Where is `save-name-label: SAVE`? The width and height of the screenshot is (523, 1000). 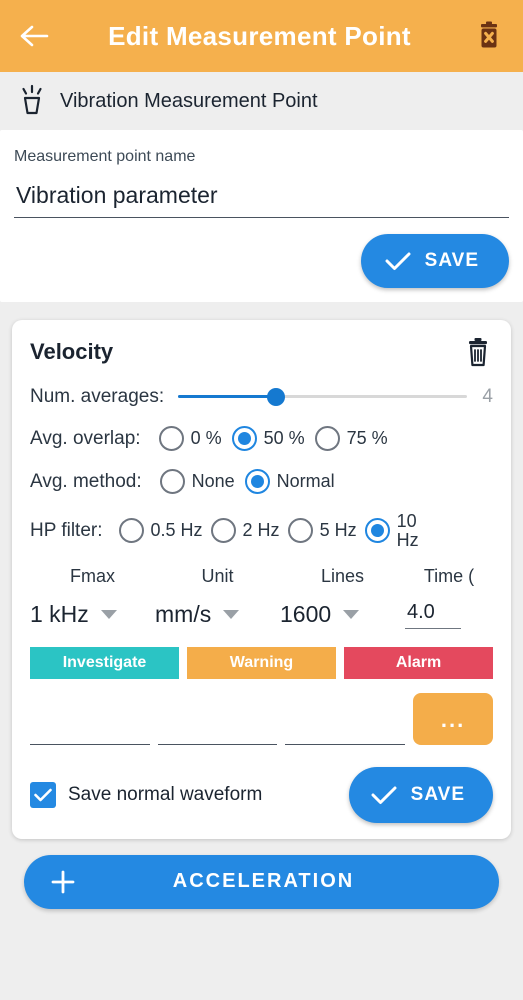
save-name-label: SAVE is located at coordinates (451, 260).